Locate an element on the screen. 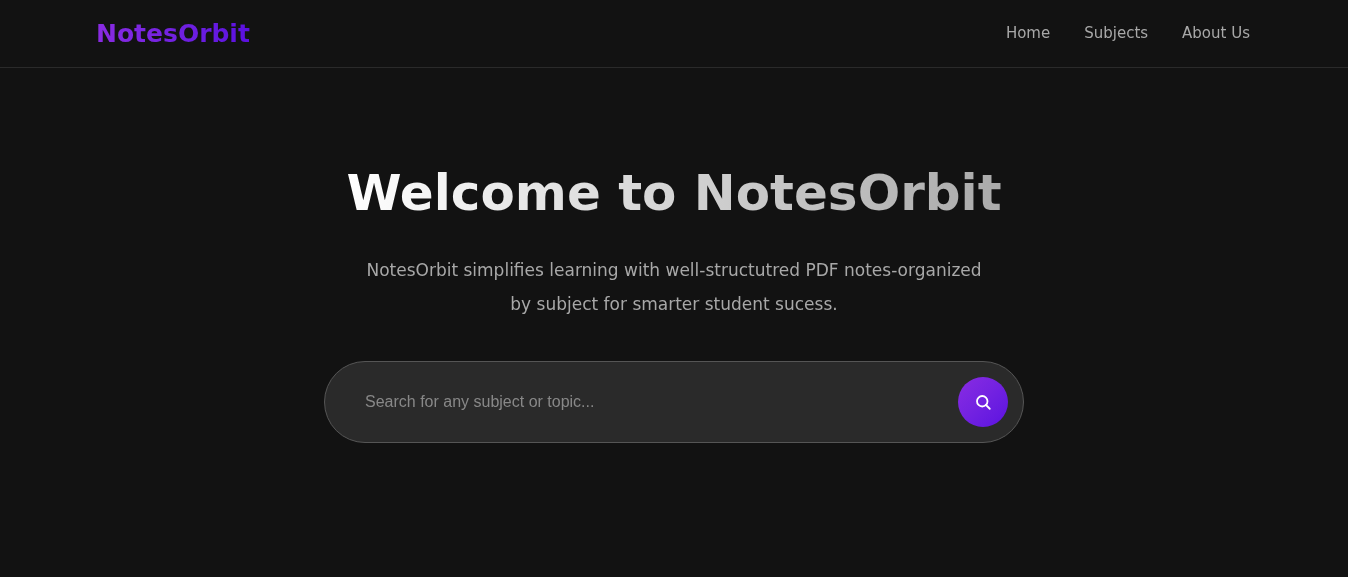  search-button is located at coordinates (983, 402).